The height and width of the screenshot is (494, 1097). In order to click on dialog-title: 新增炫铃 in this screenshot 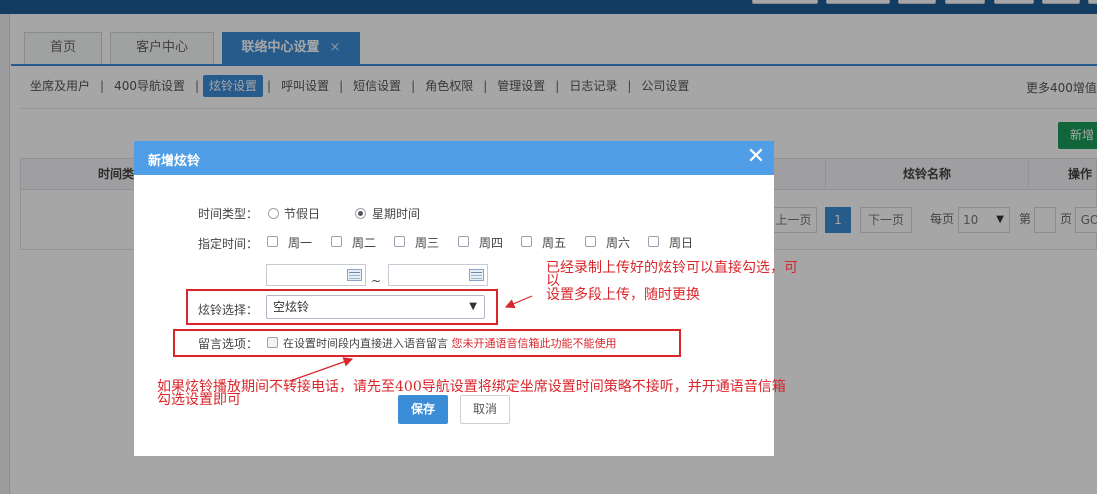, I will do `click(174, 161)`.